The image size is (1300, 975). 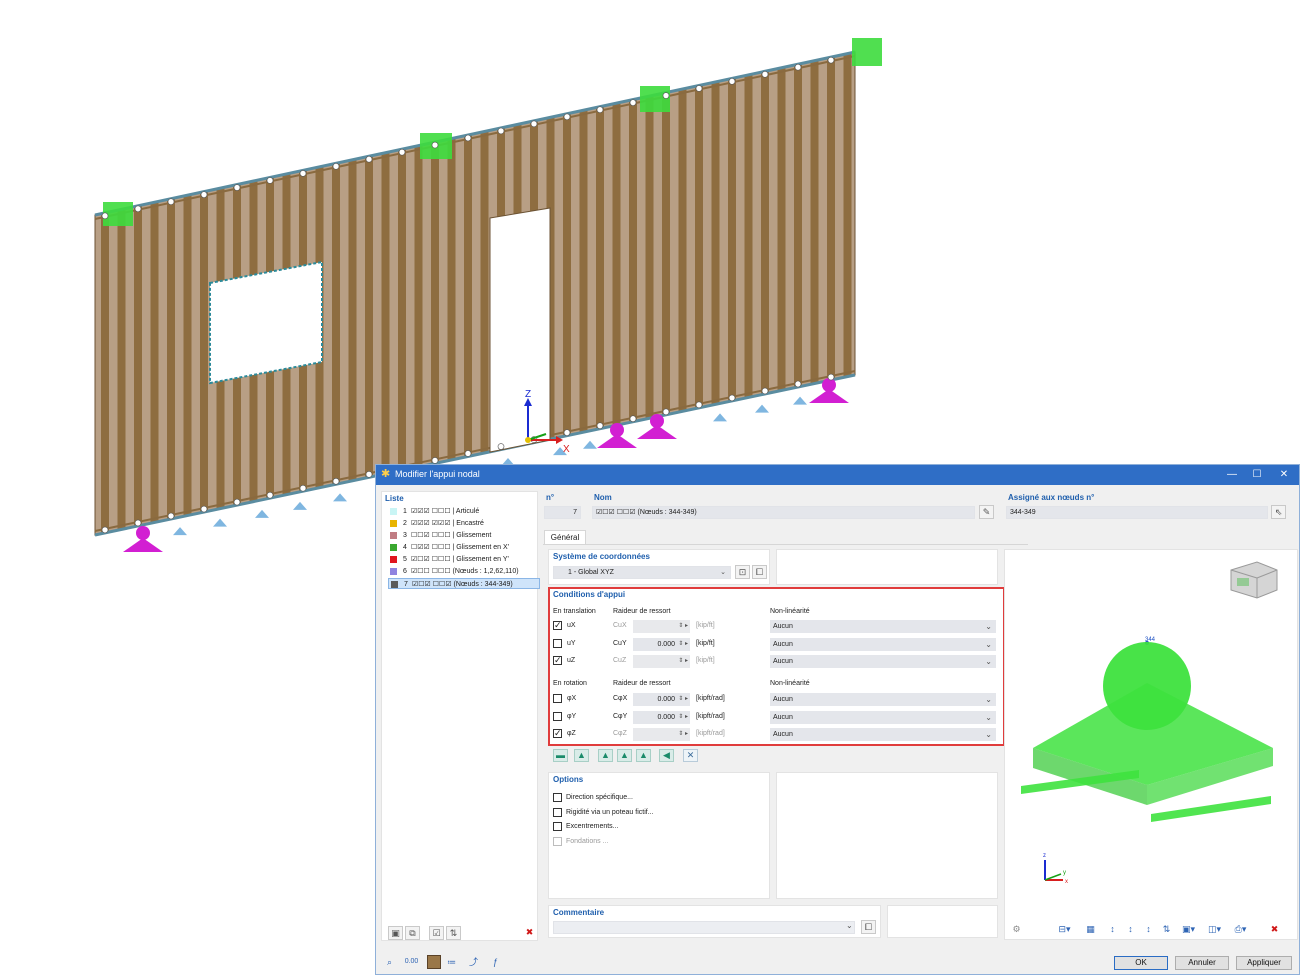 What do you see at coordinates (495, 962) in the screenshot?
I see `formula-icon: ƒ` at bounding box center [495, 962].